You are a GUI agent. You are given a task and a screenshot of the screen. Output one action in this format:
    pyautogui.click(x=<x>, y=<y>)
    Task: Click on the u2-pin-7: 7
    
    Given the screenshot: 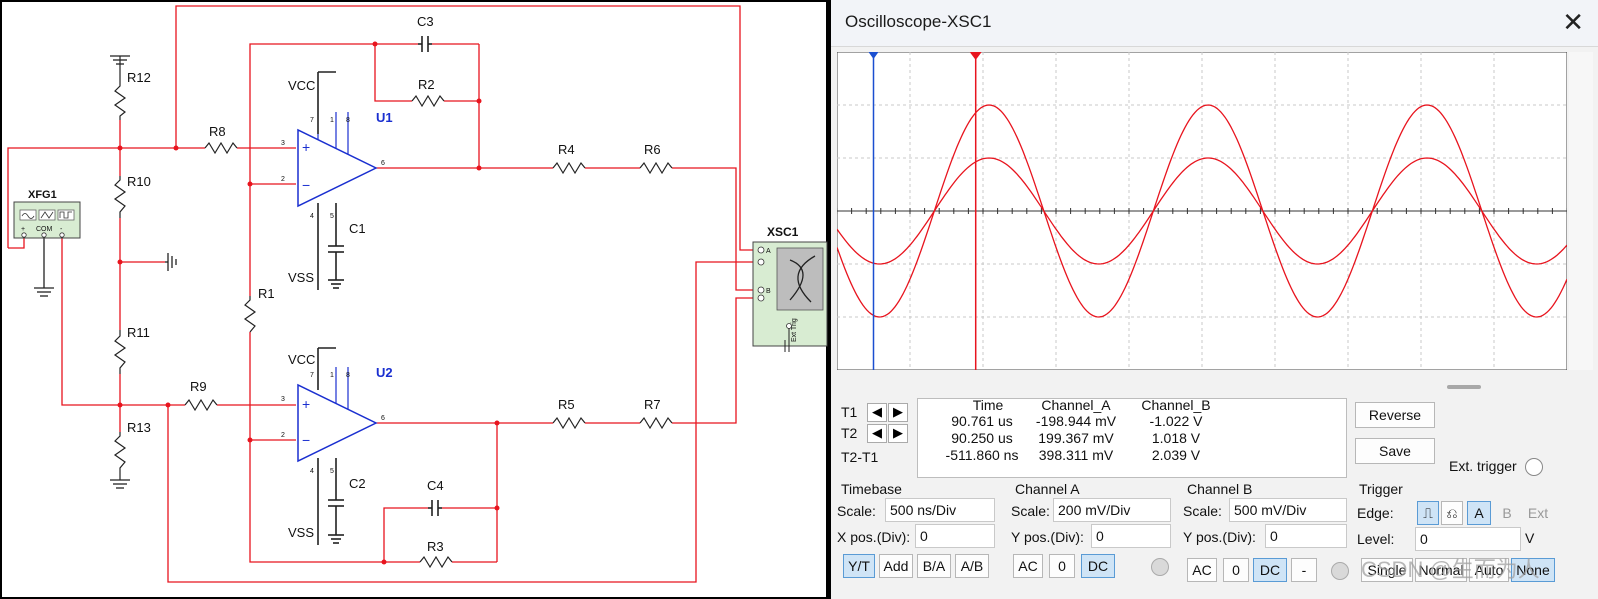 What is the action you would take?
    pyautogui.click(x=312, y=375)
    